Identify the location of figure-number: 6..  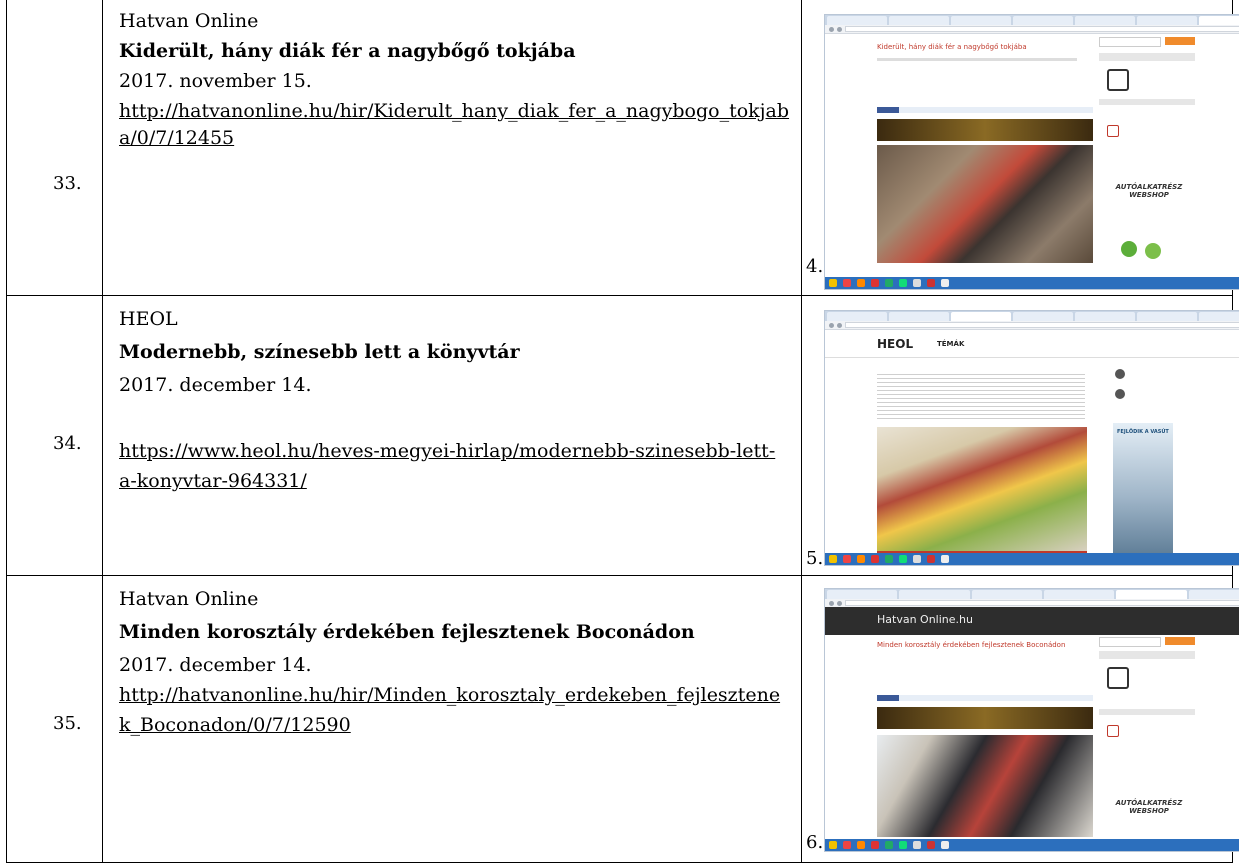
(815, 842).